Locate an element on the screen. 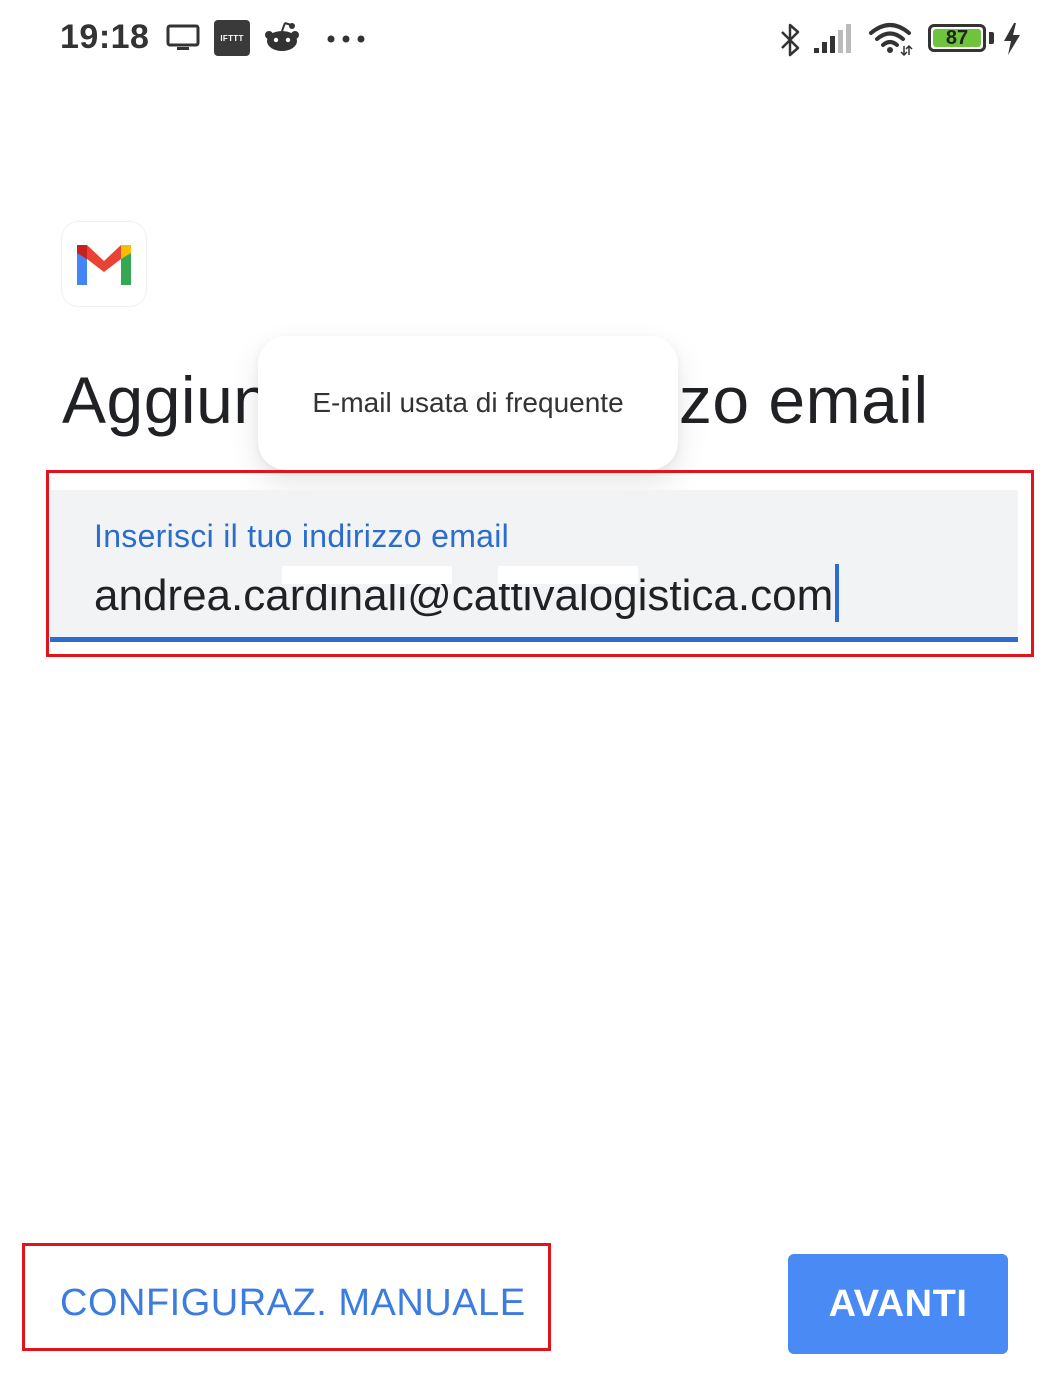  email-field-label: Inserisci il tuo indirizzo email is located at coordinates (302, 536).